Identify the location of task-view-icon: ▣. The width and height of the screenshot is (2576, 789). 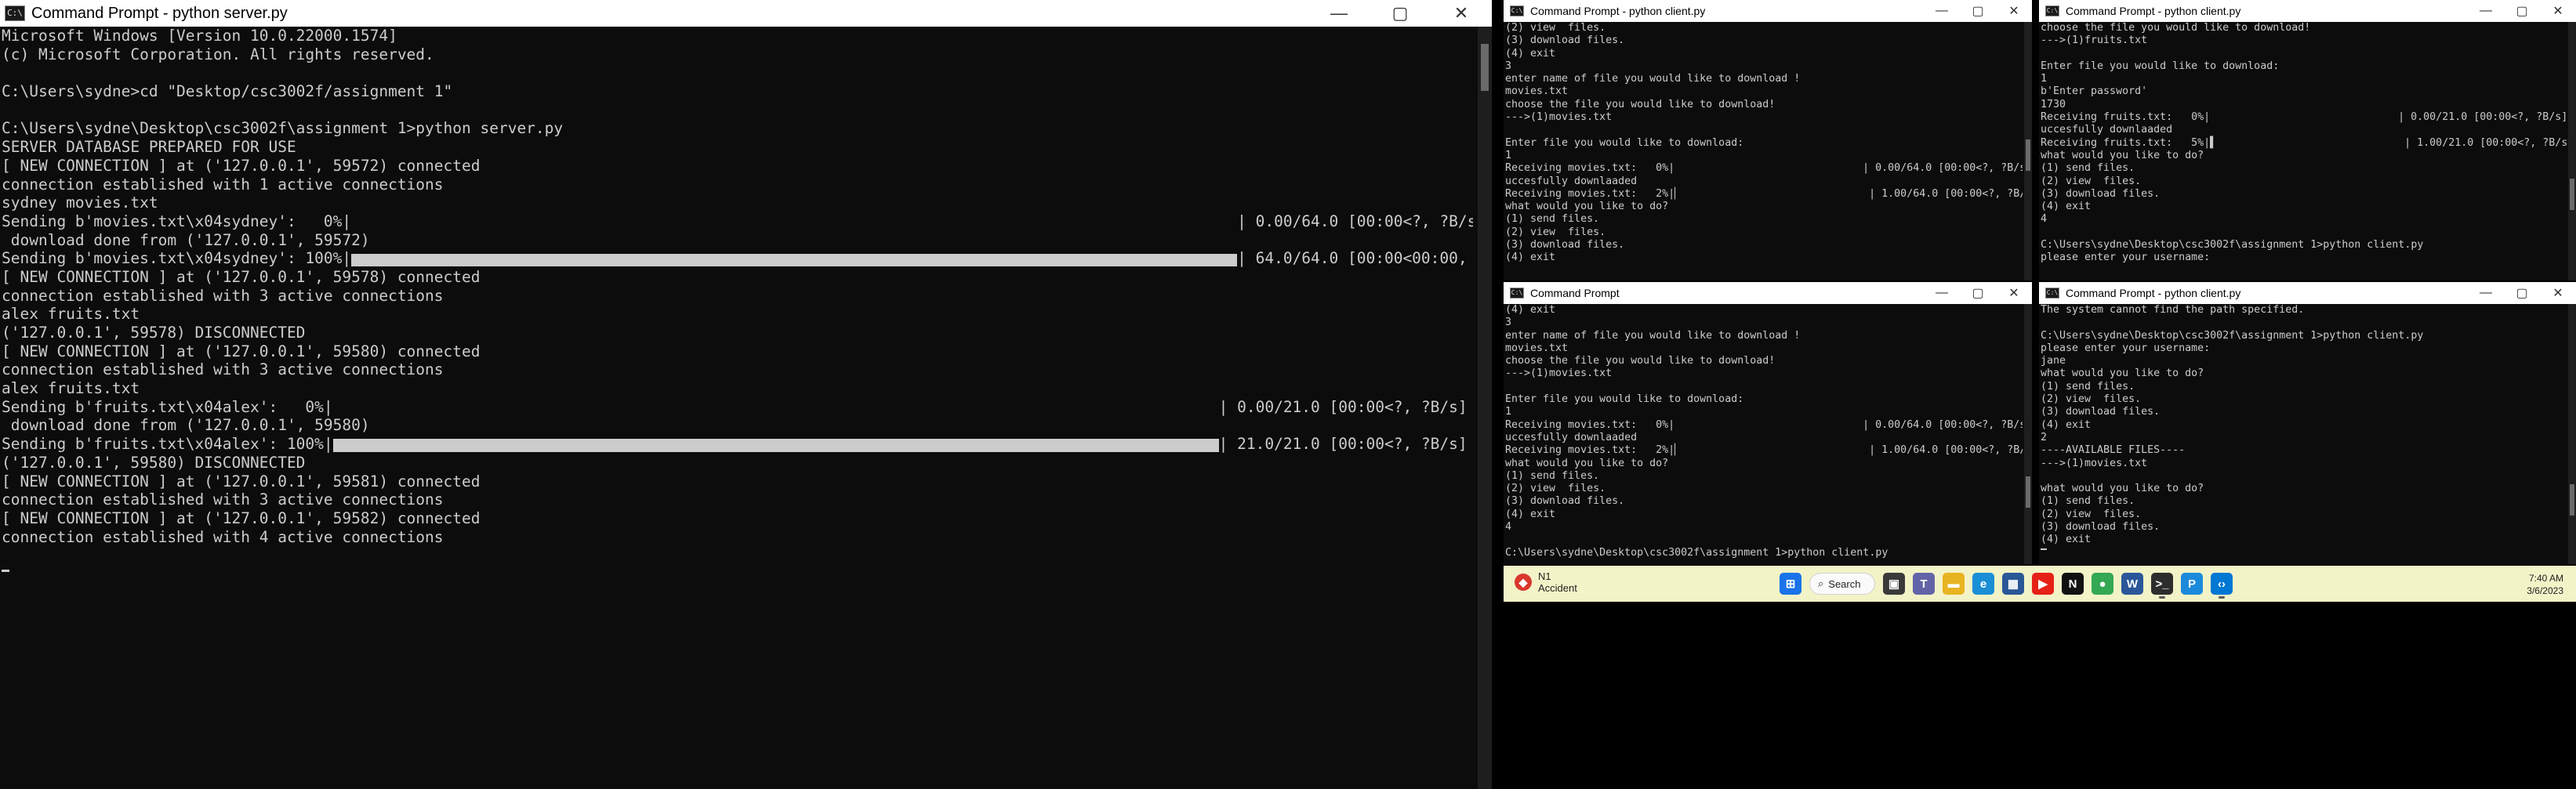
(1894, 584).